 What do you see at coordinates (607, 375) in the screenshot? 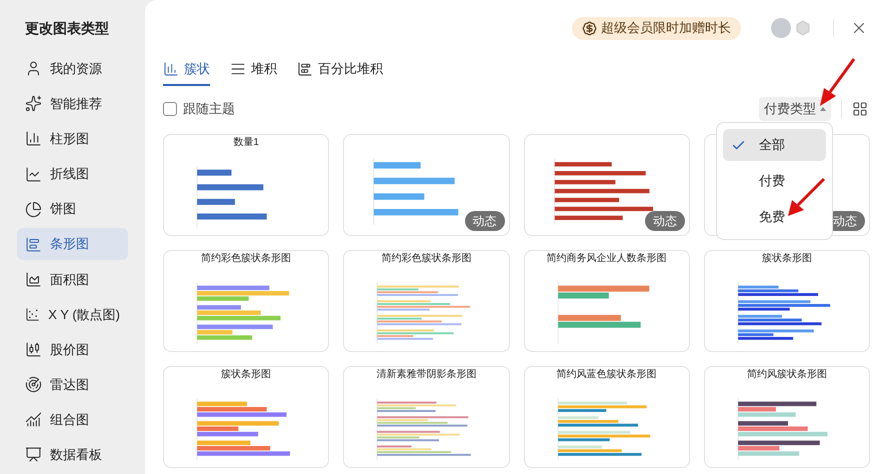
I see `chart-title: 简约风蓝色簇状条形图` at bounding box center [607, 375].